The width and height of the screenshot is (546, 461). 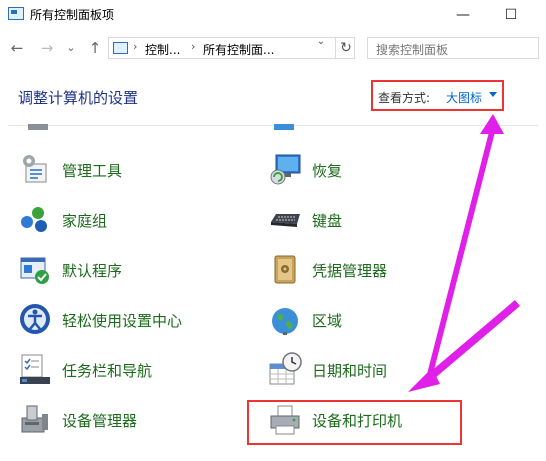 What do you see at coordinates (463, 15) in the screenshot?
I see `minimize-button: —` at bounding box center [463, 15].